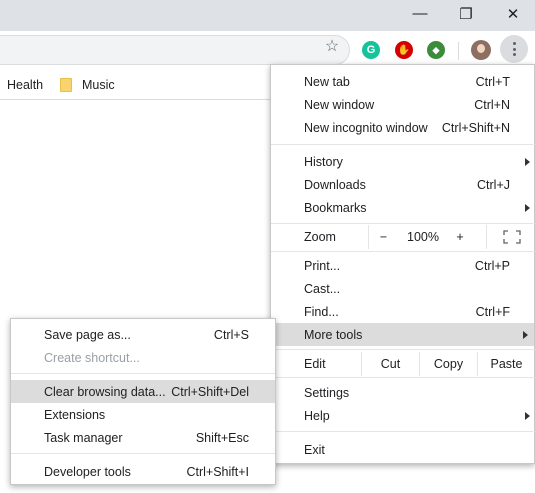 This screenshot has height=493, width=535. I want to click on menu-item-developer-tools: Developer tools Ctrl+Shift+I, so click(143, 471).